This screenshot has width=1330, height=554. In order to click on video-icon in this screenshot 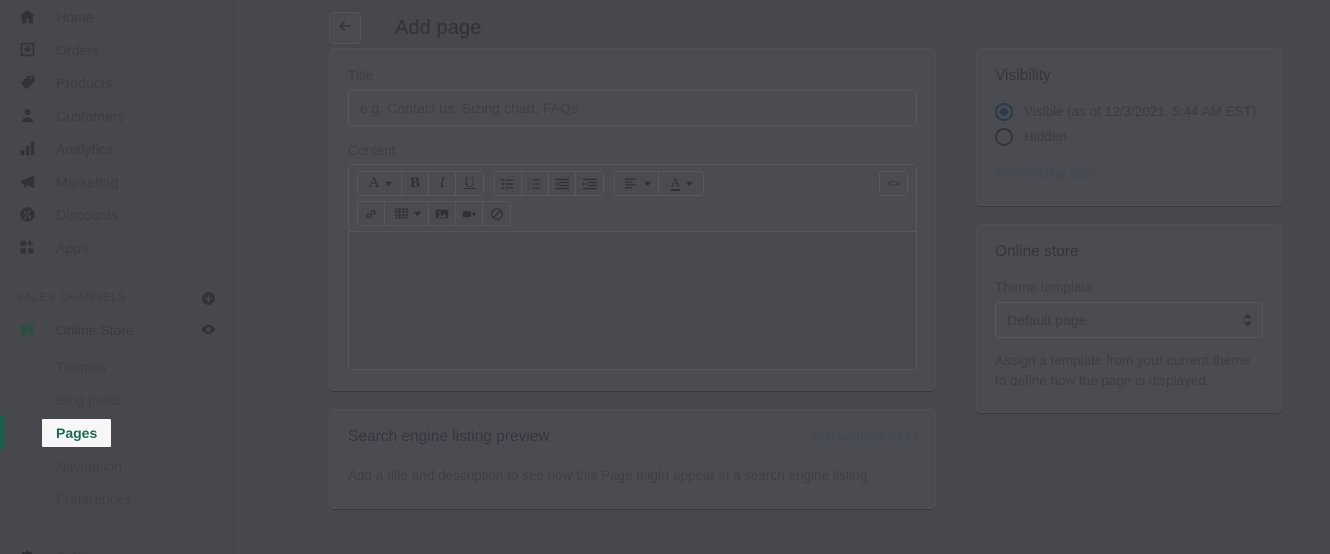, I will do `click(469, 214)`.